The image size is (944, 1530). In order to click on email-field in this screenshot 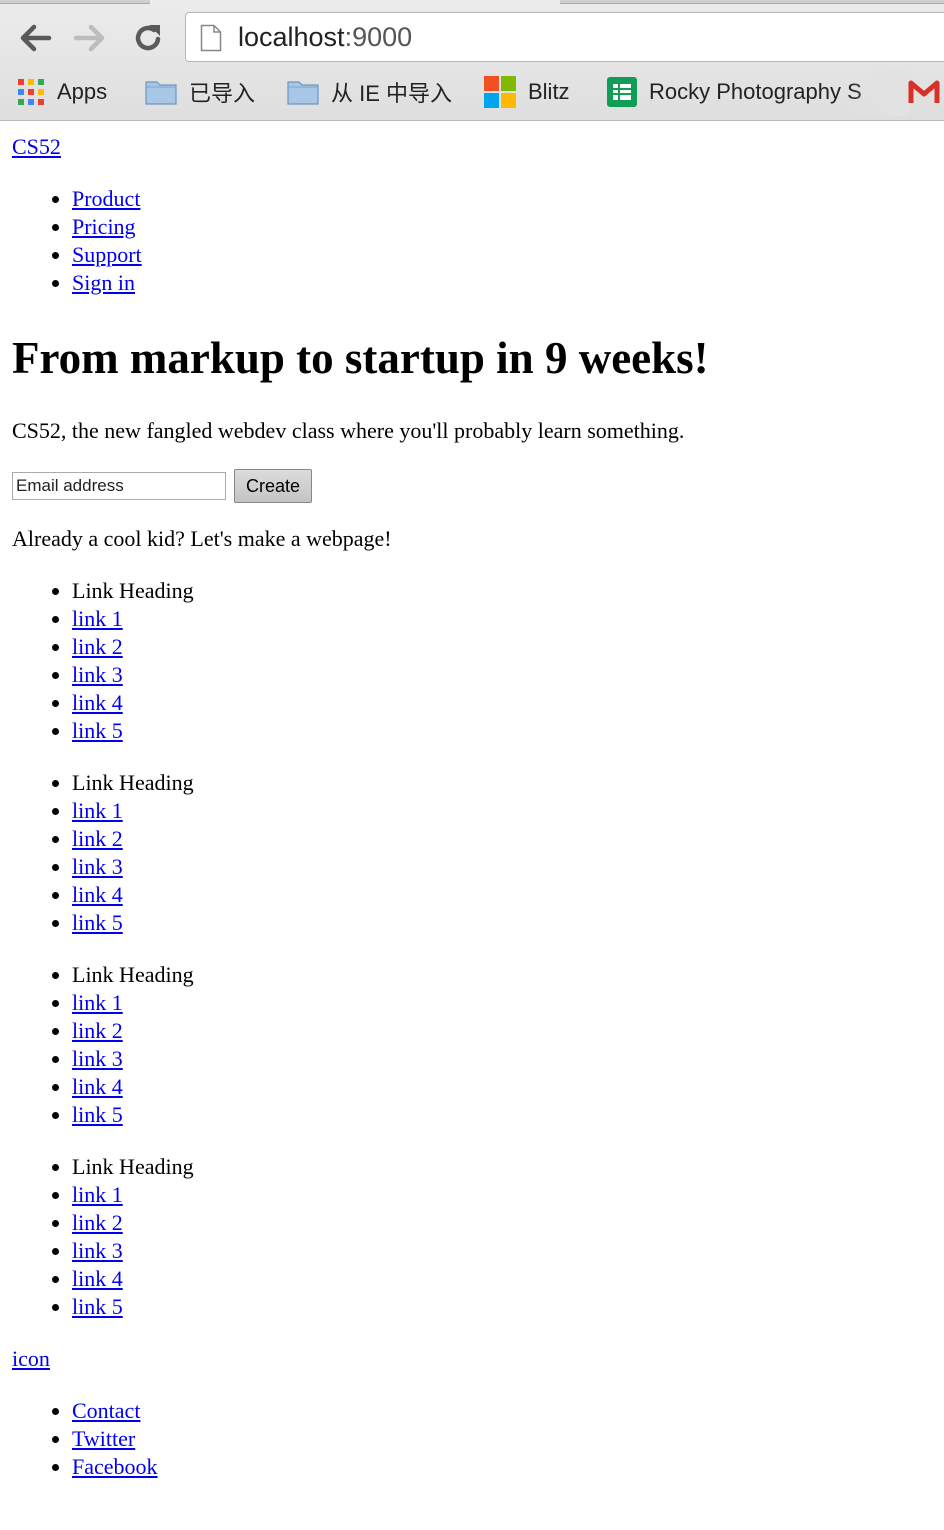, I will do `click(119, 486)`.